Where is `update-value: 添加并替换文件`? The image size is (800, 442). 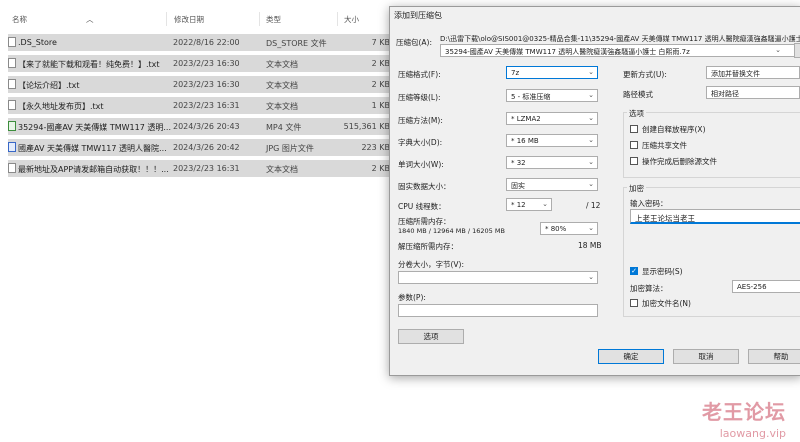
update-value: 添加并替换文件 is located at coordinates (735, 74).